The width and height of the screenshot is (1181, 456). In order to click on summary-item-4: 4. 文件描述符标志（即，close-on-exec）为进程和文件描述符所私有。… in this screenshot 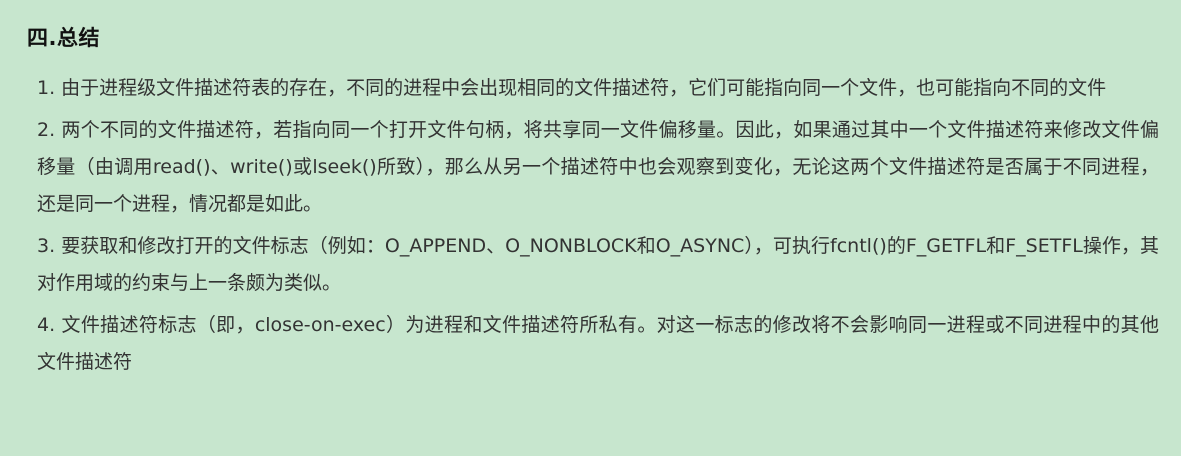, I will do `click(598, 343)`.